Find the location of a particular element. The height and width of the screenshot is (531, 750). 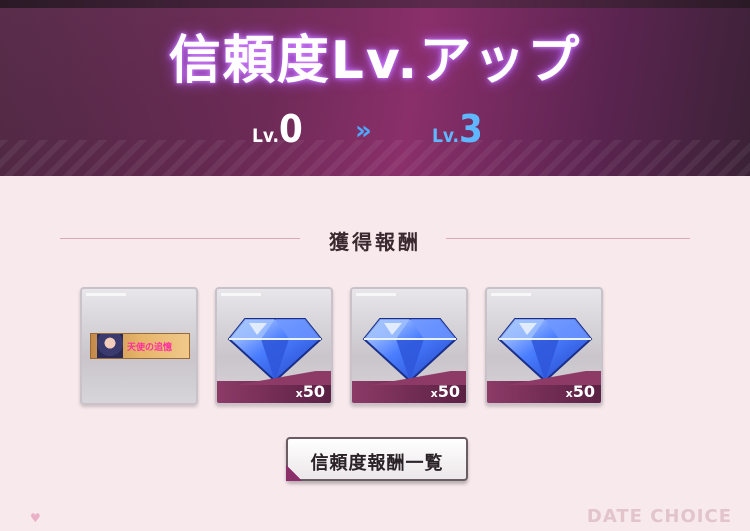

page-title: 信頼度Lv.アップ is located at coordinates (375, 61).